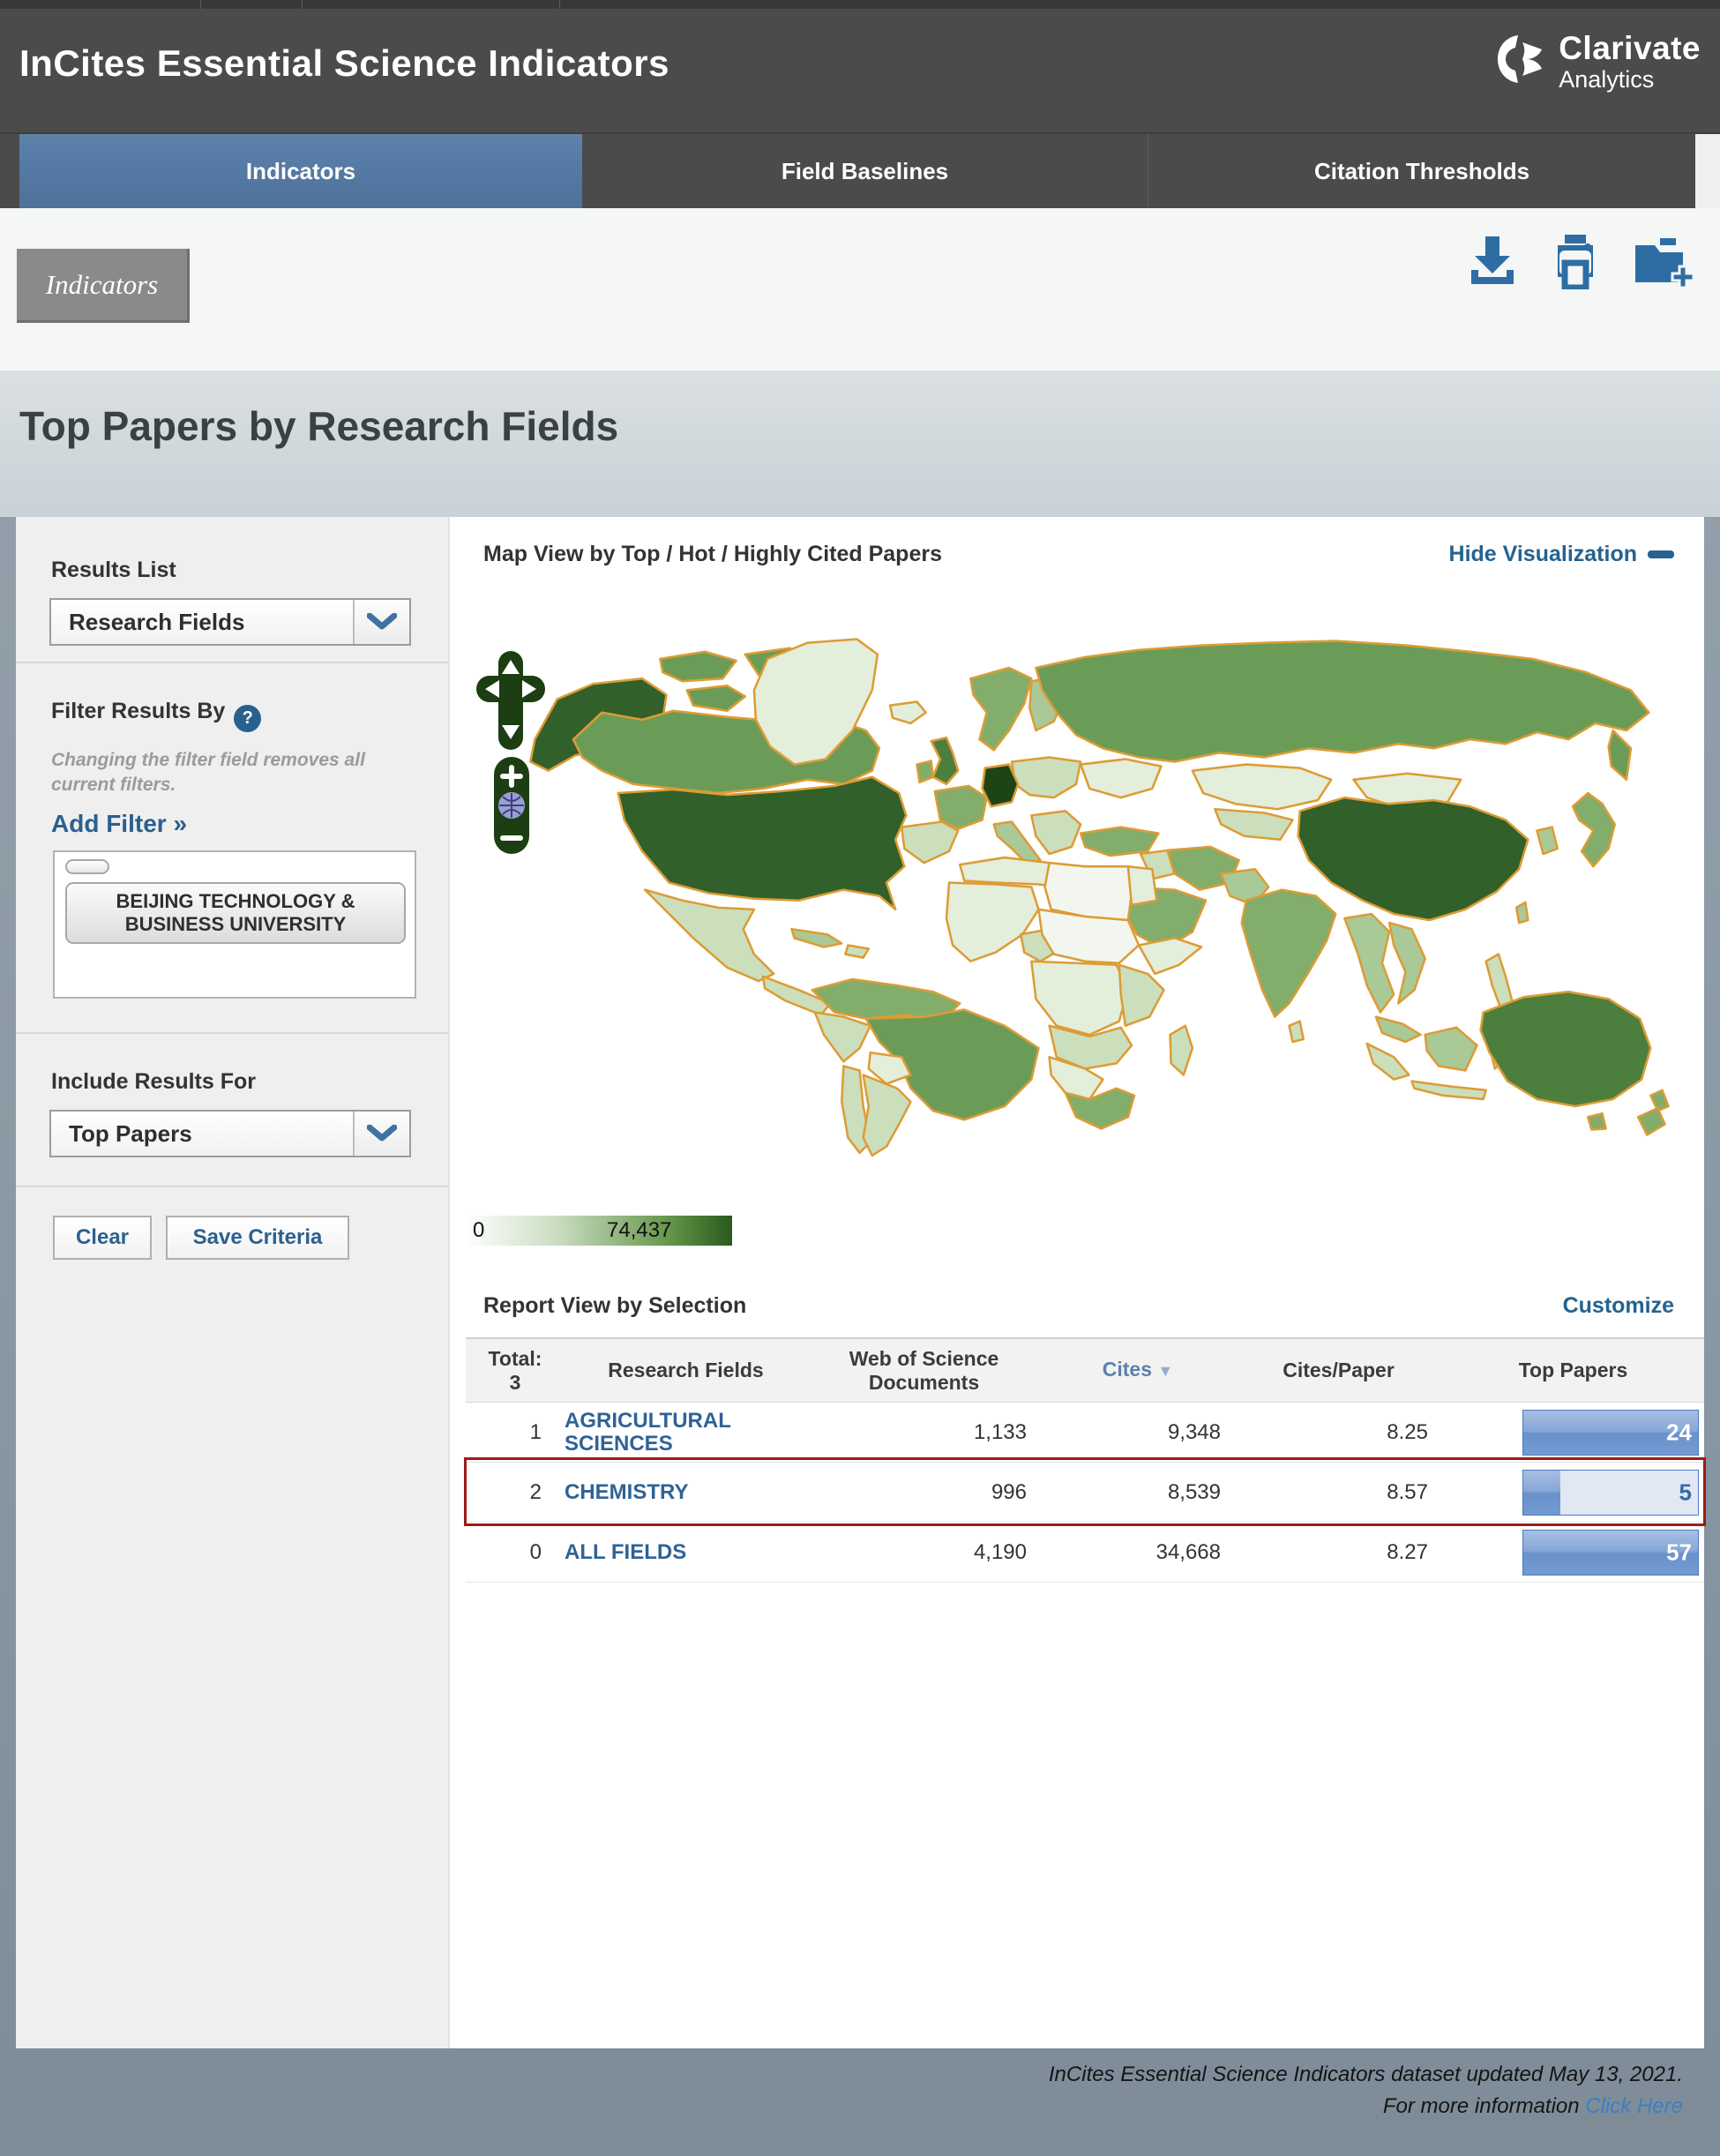 The width and height of the screenshot is (1720, 2156). I want to click on tab-field-baselines: Field Baselines, so click(865, 171).